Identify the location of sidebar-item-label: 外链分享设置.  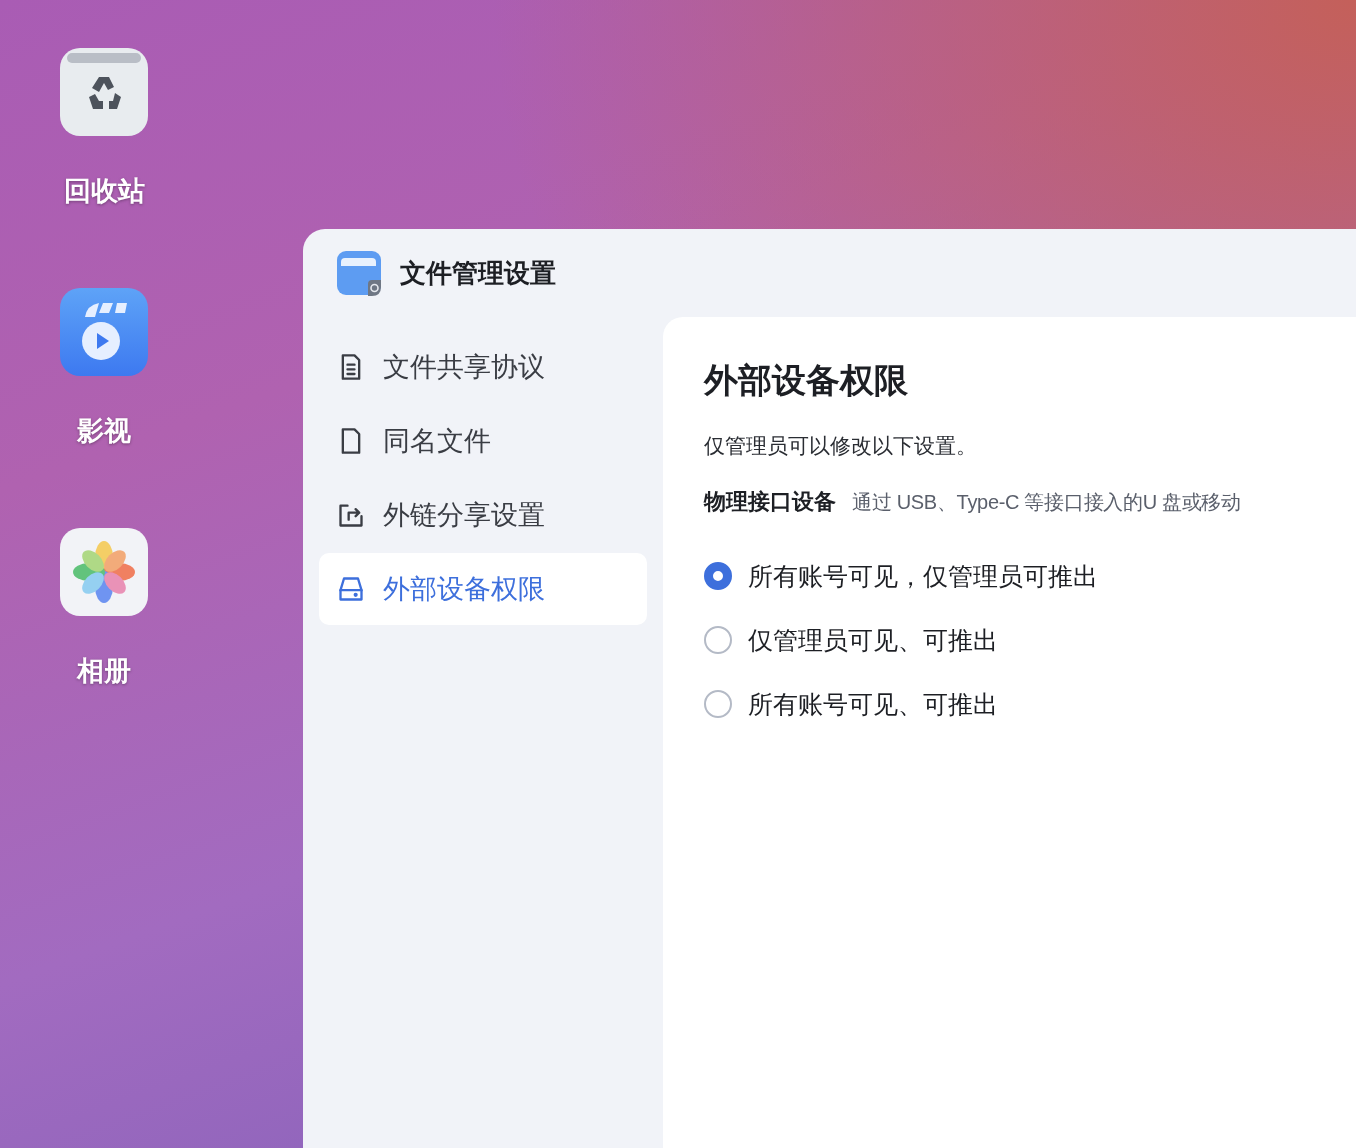
(464, 515).